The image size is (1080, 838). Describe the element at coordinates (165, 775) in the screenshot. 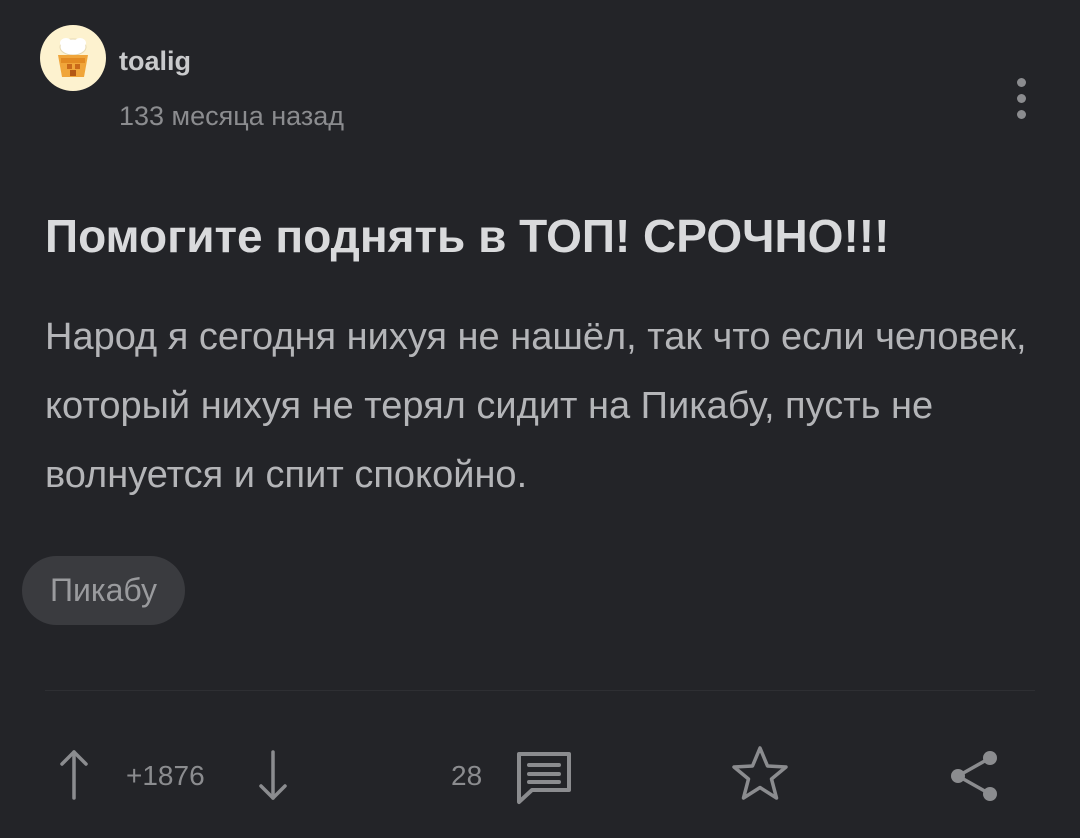

I see `rating-value: +1876` at that location.